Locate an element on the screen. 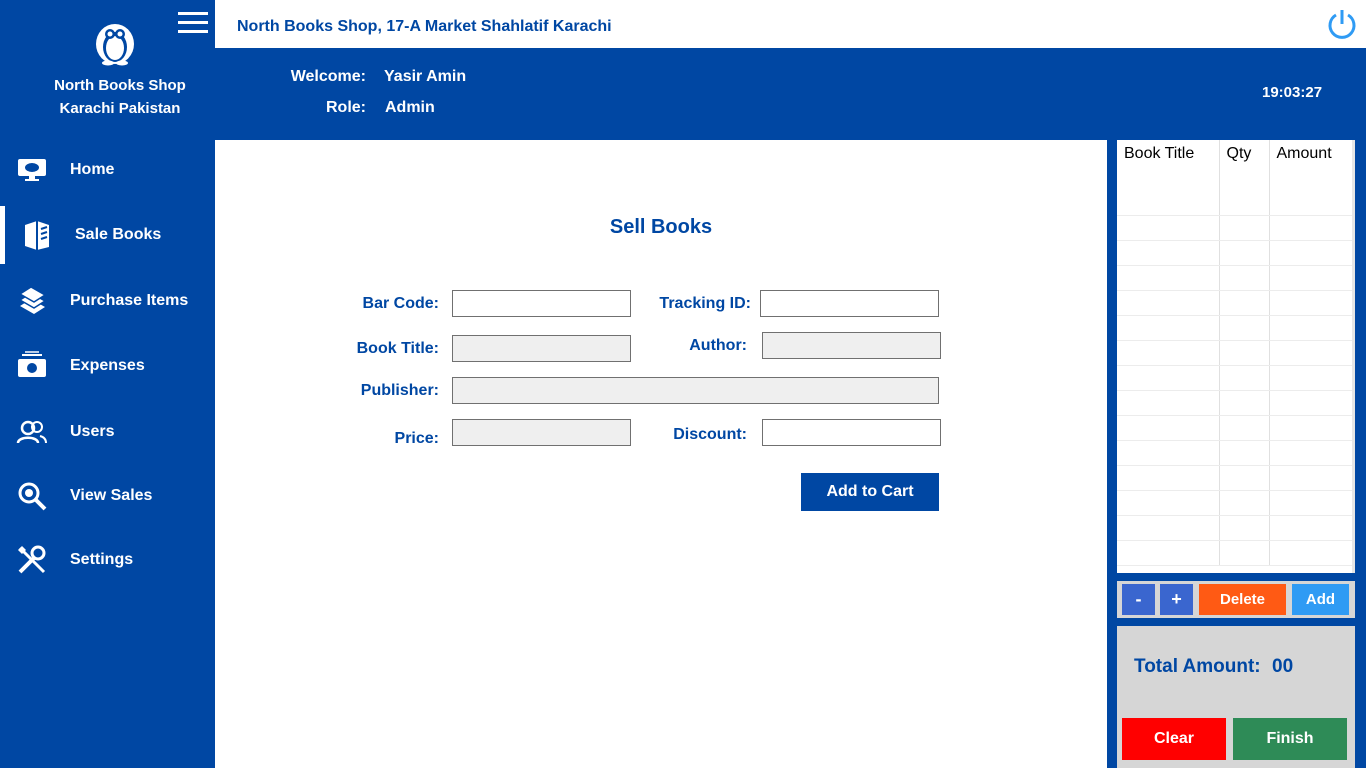  nav-item-users: Users is located at coordinates (107, 432).